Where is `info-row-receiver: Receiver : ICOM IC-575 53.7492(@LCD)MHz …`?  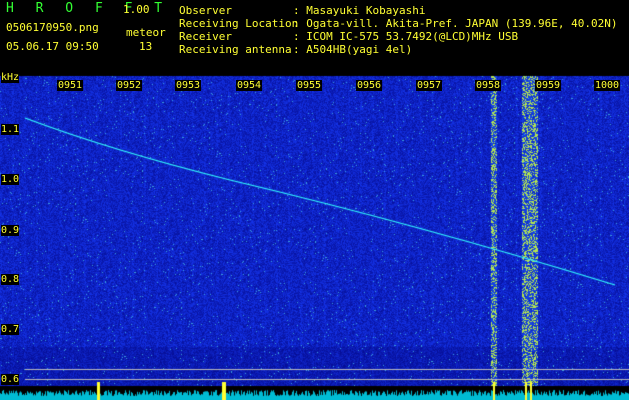 info-row-receiver: Receiver : ICOM IC-575 53.7492(@LCD)MHz … is located at coordinates (398, 36).